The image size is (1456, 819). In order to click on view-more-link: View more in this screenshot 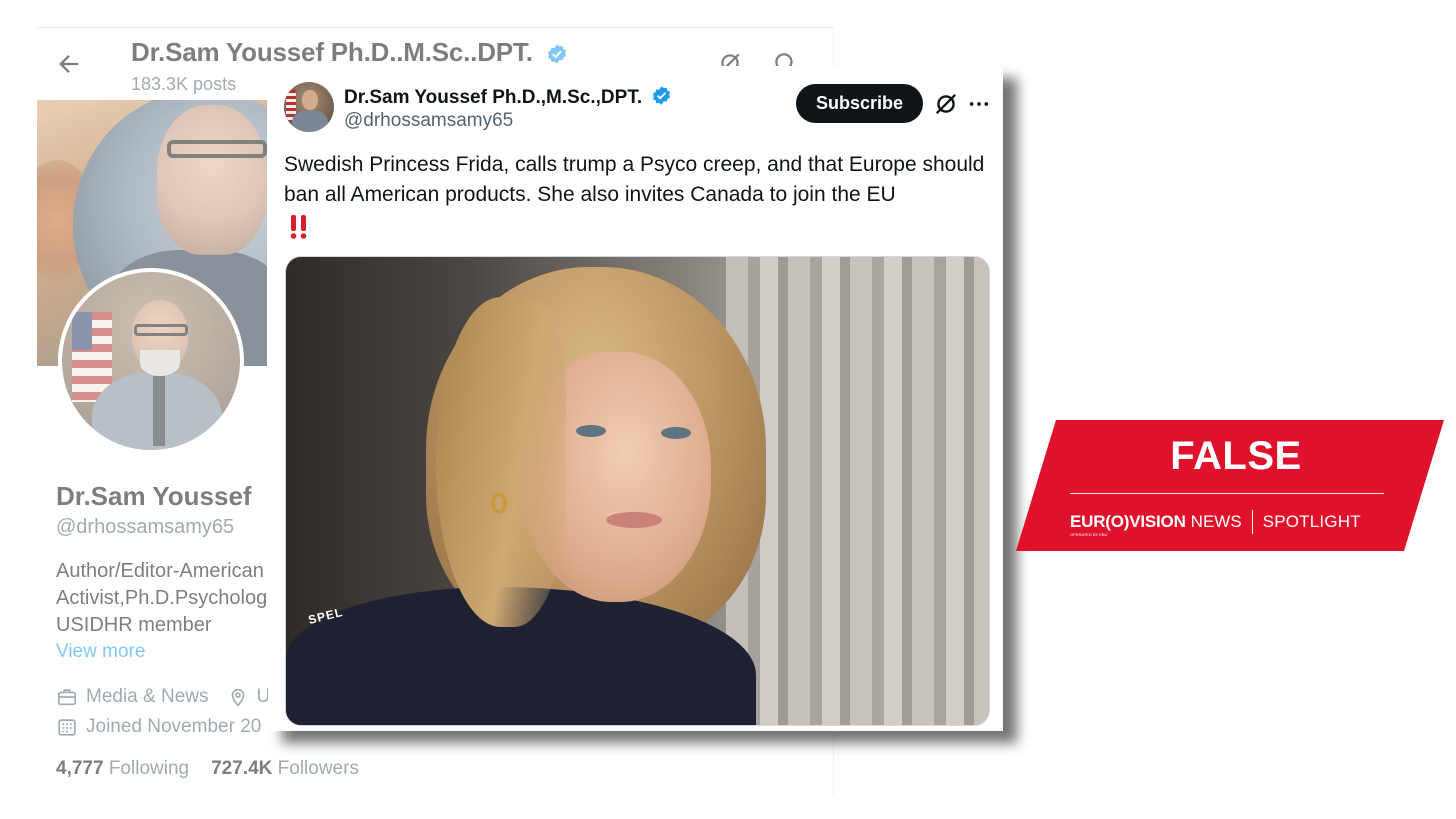, I will do `click(100, 652)`.